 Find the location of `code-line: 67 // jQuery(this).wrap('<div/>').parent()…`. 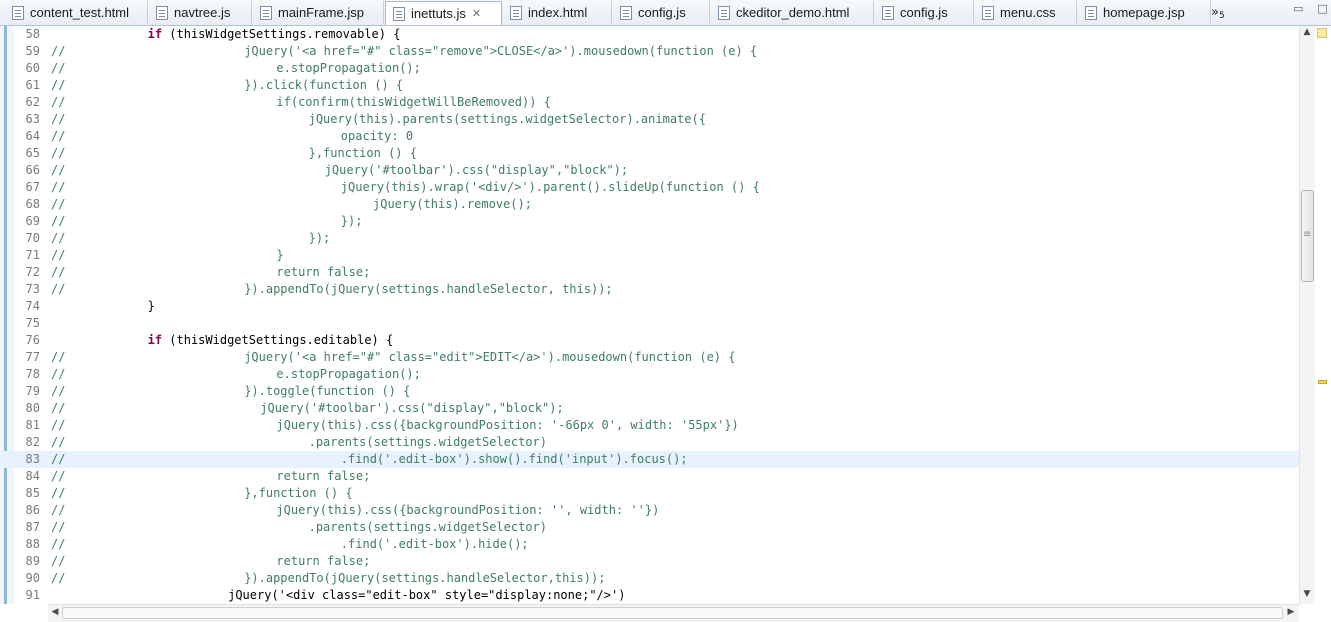

code-line: 67 // jQuery(this).wrap('<div/>').parent()… is located at coordinates (649, 187).